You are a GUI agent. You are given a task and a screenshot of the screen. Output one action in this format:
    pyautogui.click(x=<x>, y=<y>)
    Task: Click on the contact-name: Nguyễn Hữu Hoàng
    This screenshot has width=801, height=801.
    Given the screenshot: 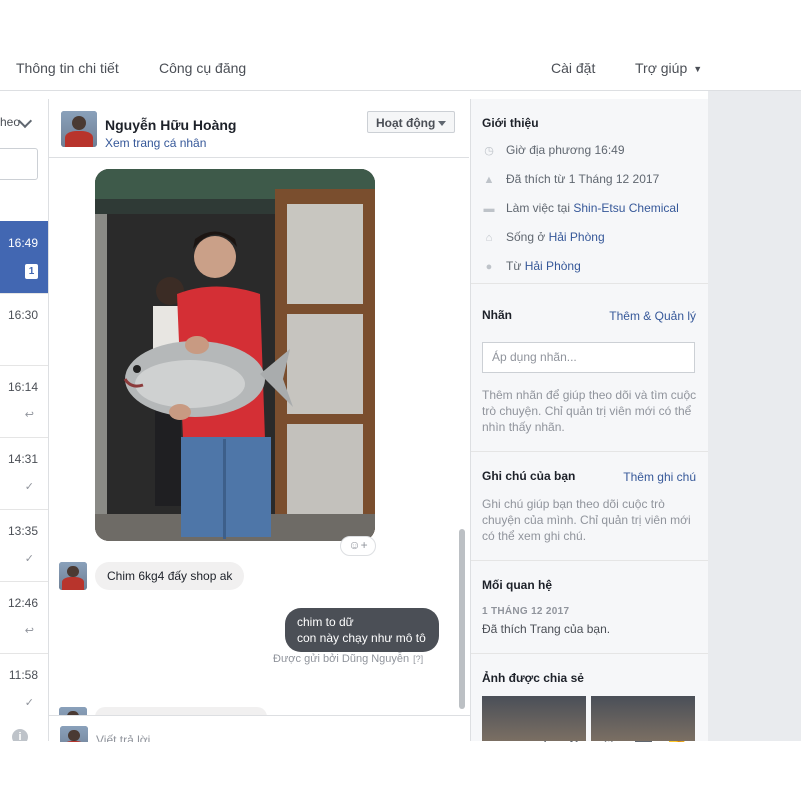 What is the action you would take?
    pyautogui.click(x=170, y=125)
    